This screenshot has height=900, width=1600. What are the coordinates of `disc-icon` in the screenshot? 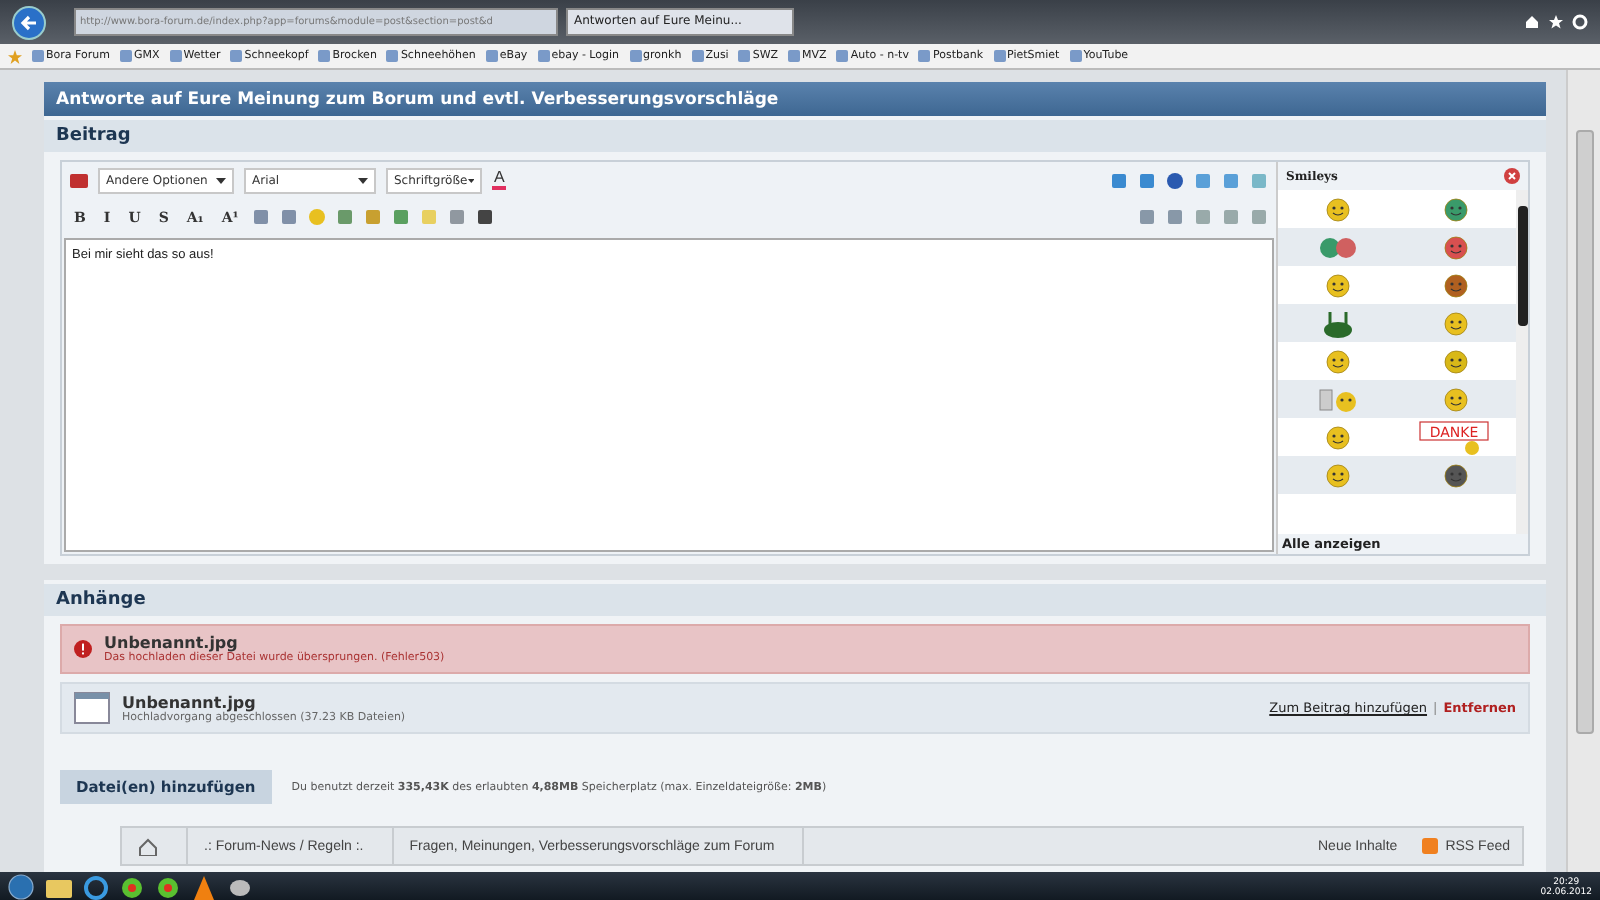 It's located at (240, 887).